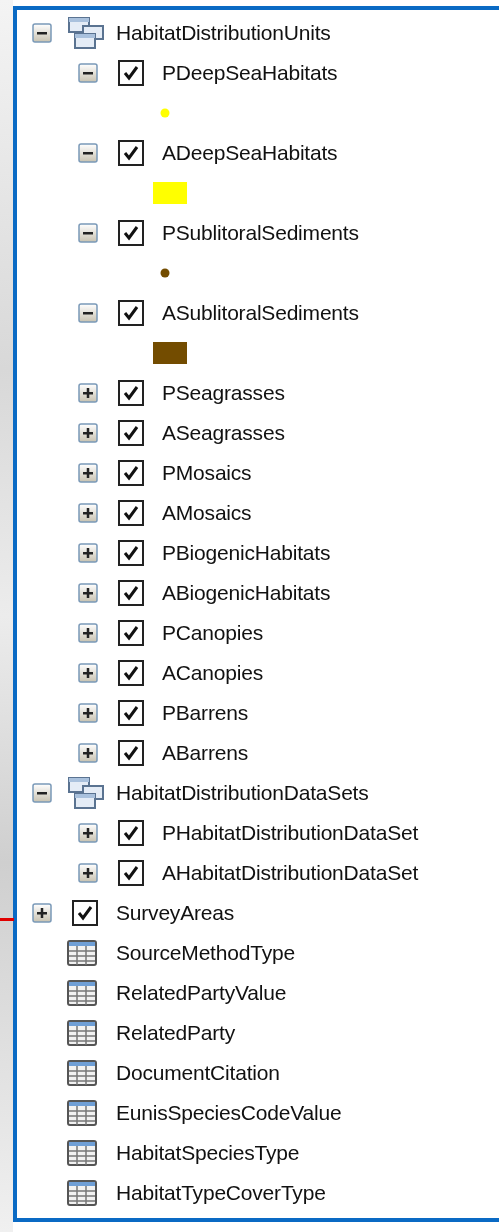 This screenshot has height=1232, width=499. I want to click on table-name: EunisSpeciesCodeValue, so click(229, 1113).